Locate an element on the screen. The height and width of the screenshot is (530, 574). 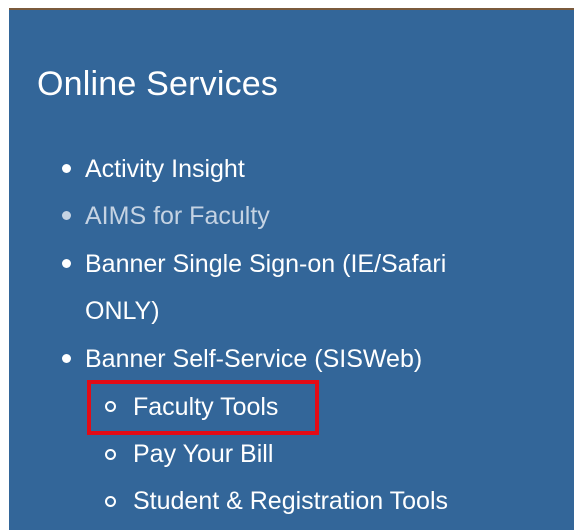
link-banner-single-sign-on-line2: ONLY) is located at coordinates (122, 311).